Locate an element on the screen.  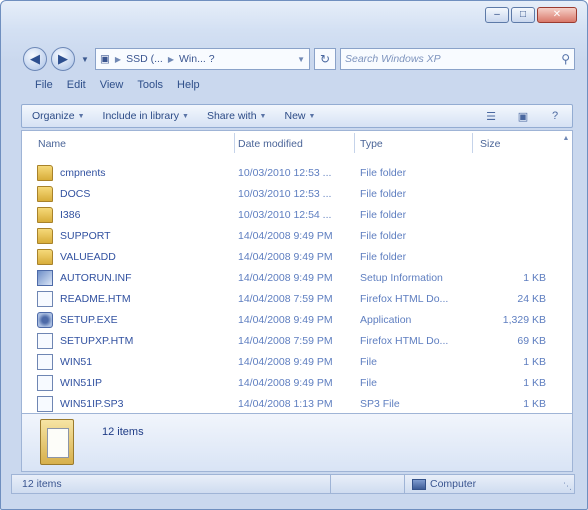
app-icon is located at coordinates (45, 320).